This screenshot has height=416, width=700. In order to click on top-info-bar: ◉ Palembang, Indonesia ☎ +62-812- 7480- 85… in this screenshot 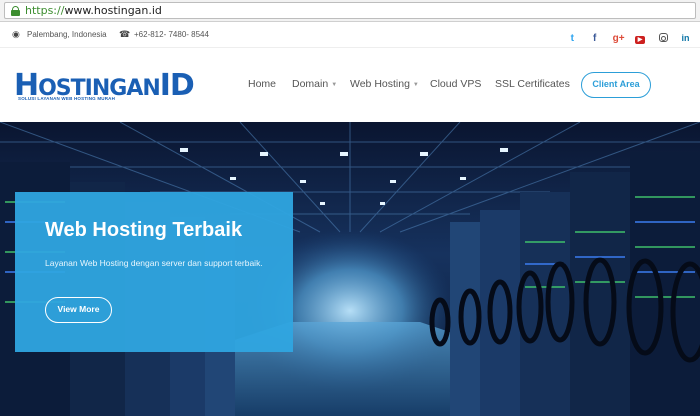, I will do `click(350, 35)`.